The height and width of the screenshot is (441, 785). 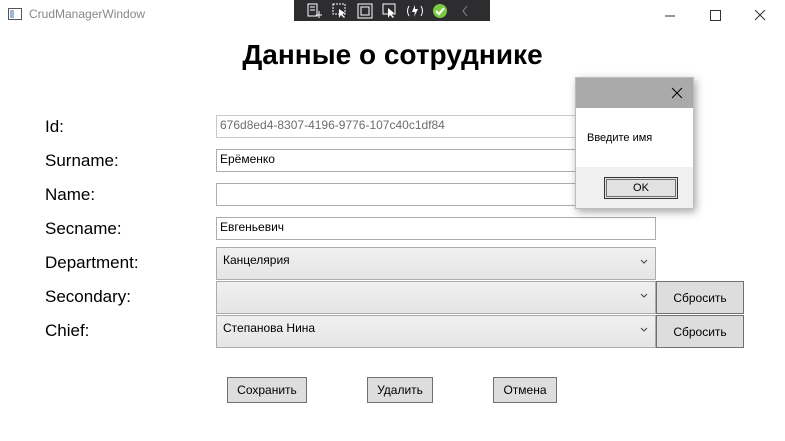 I want to click on department-combobox: Канцелярия, so click(x=436, y=263).